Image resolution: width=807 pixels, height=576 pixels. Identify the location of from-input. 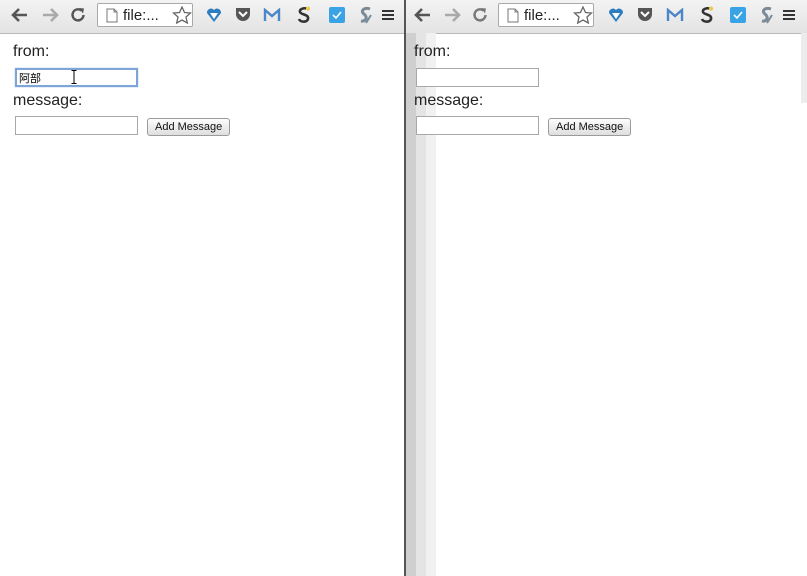
(477, 77).